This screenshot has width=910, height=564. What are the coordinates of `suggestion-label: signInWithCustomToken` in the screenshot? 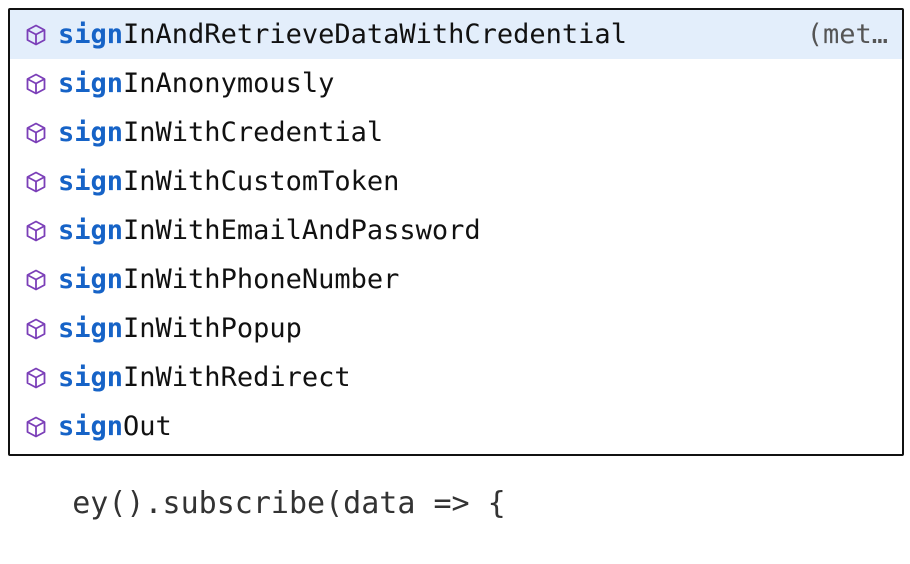 It's located at (228, 181).